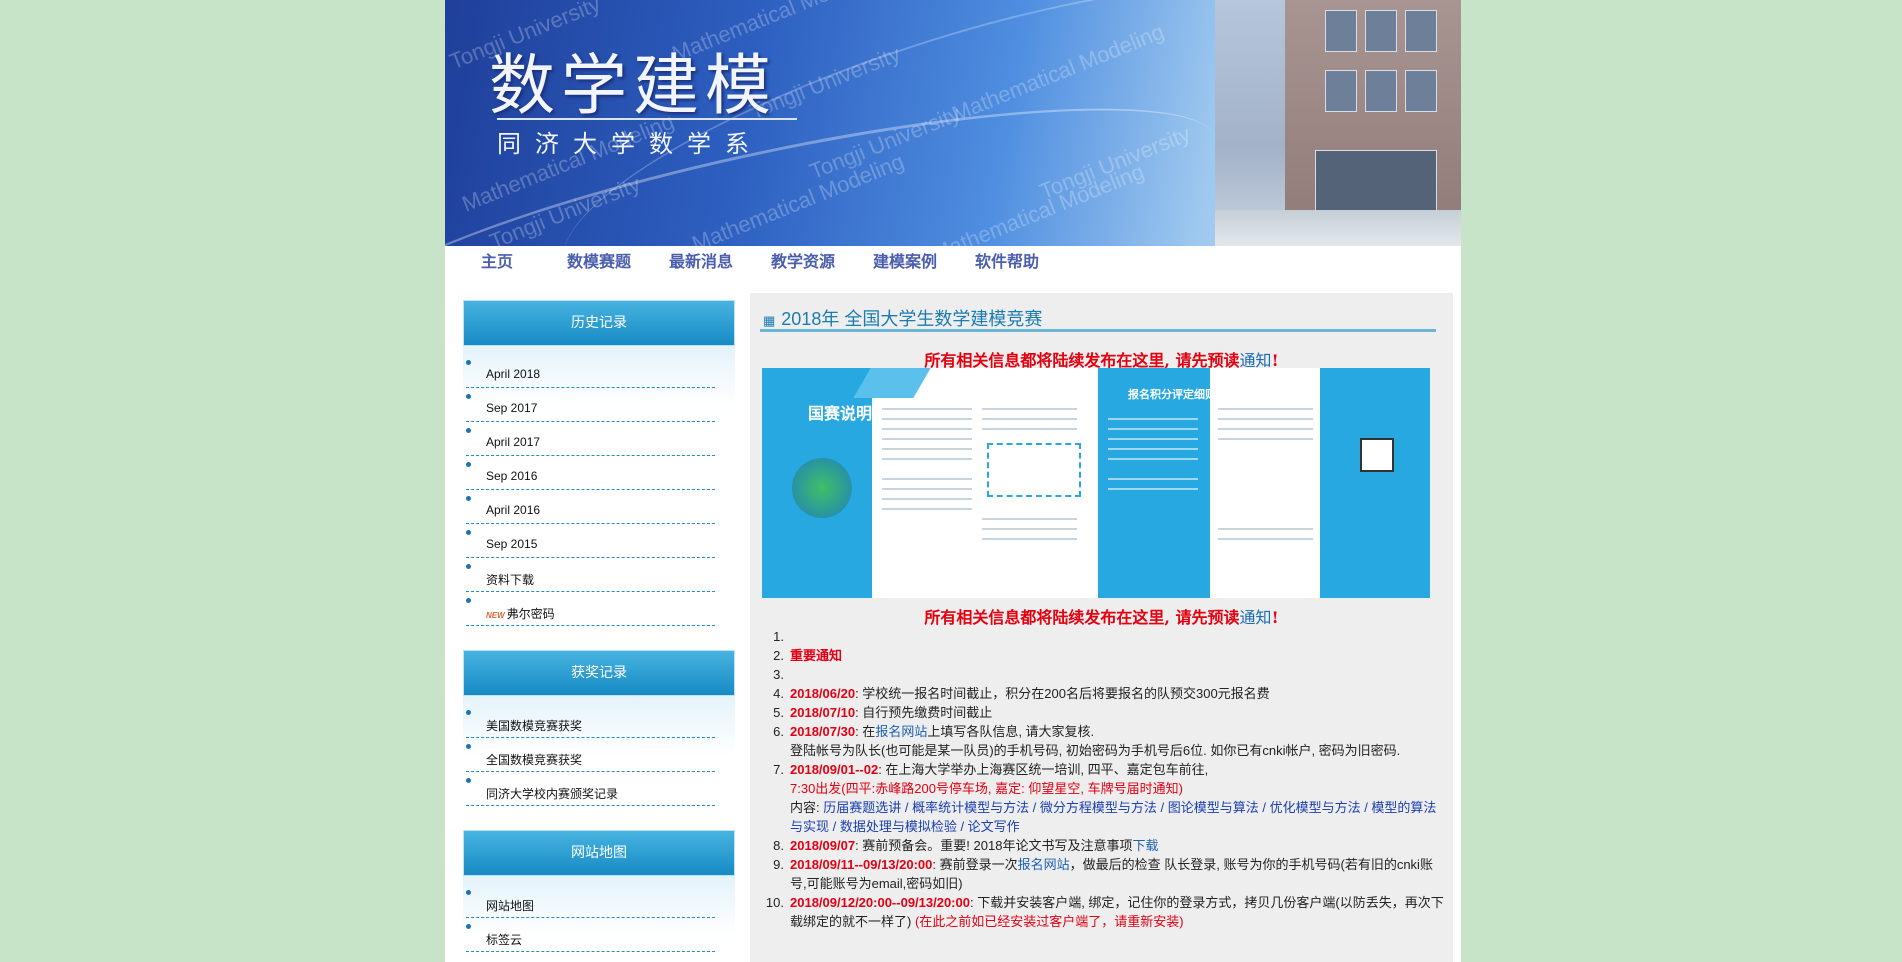 The height and width of the screenshot is (962, 1902). What do you see at coordinates (1377, 455) in the screenshot?
I see `qr-code-icon` at bounding box center [1377, 455].